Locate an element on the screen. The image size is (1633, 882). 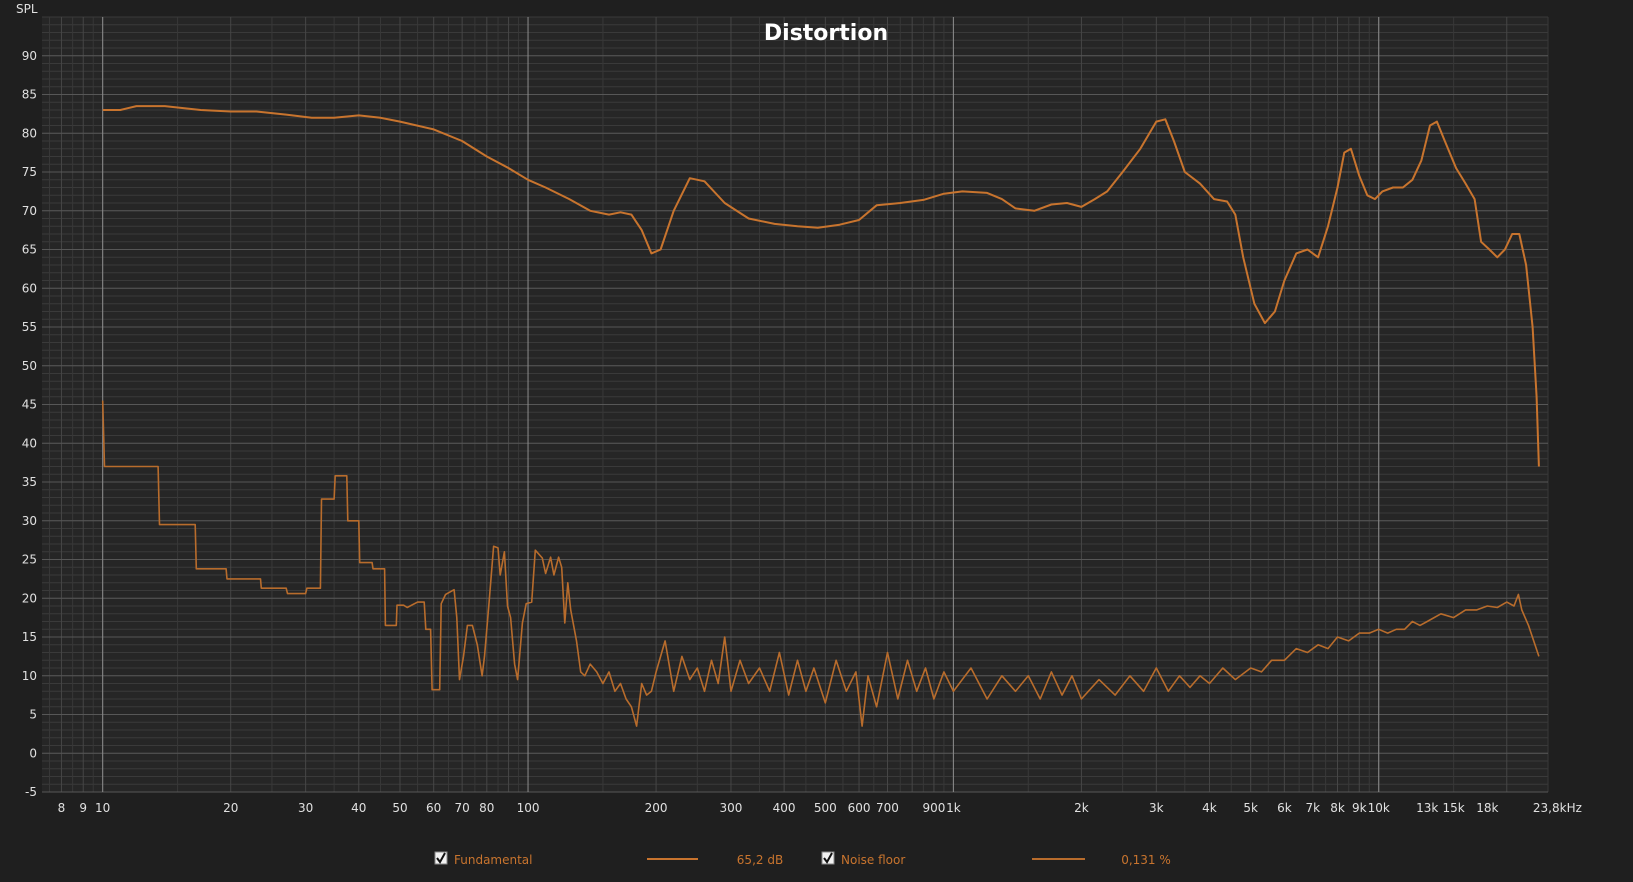
x-tick-label: 700 is located at coordinates (887, 808).